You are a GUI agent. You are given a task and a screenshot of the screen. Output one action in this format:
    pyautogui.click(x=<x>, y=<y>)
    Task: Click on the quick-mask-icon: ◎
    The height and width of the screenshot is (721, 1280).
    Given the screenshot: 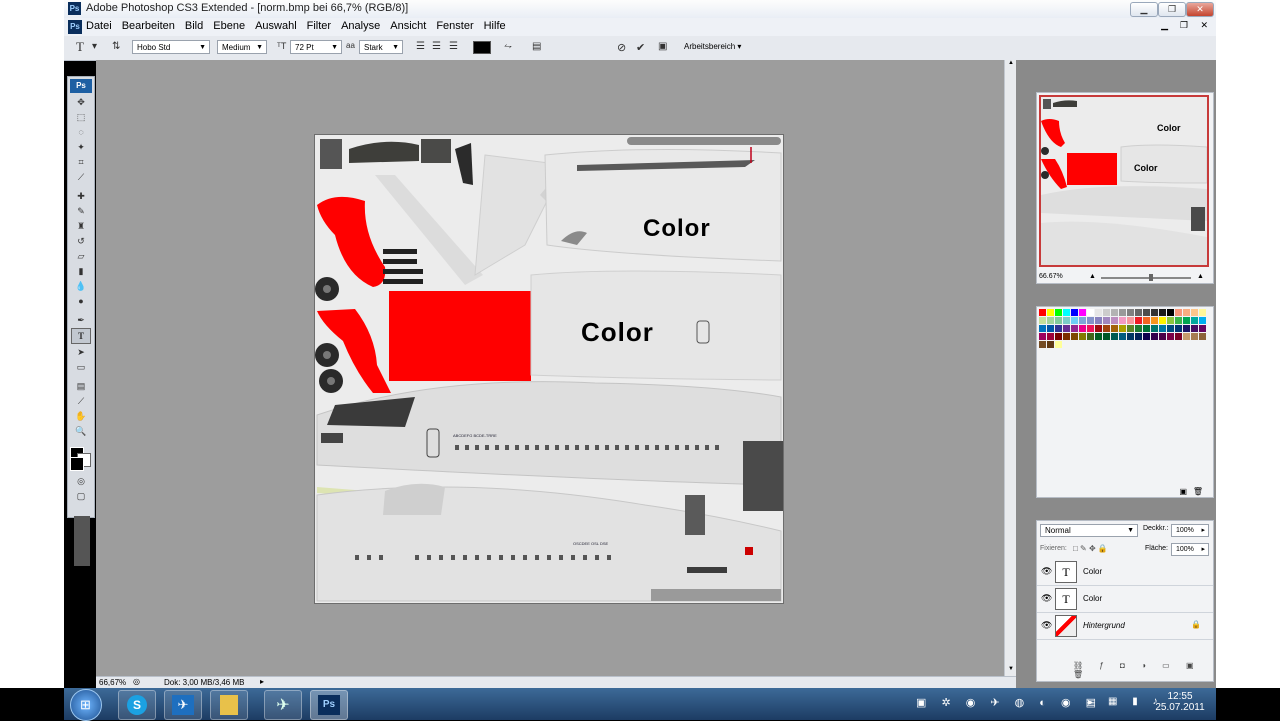 What is the action you would take?
    pyautogui.click(x=81, y=481)
    